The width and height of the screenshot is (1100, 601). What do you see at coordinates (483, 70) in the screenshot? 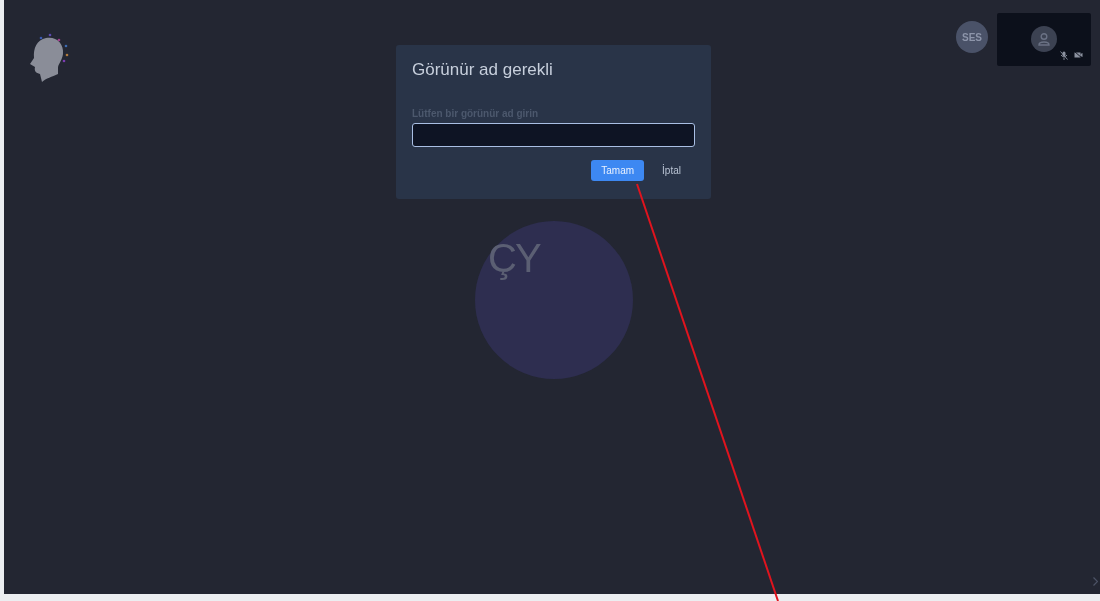
I see `dialog-title: Görünür ad gerekli` at bounding box center [483, 70].